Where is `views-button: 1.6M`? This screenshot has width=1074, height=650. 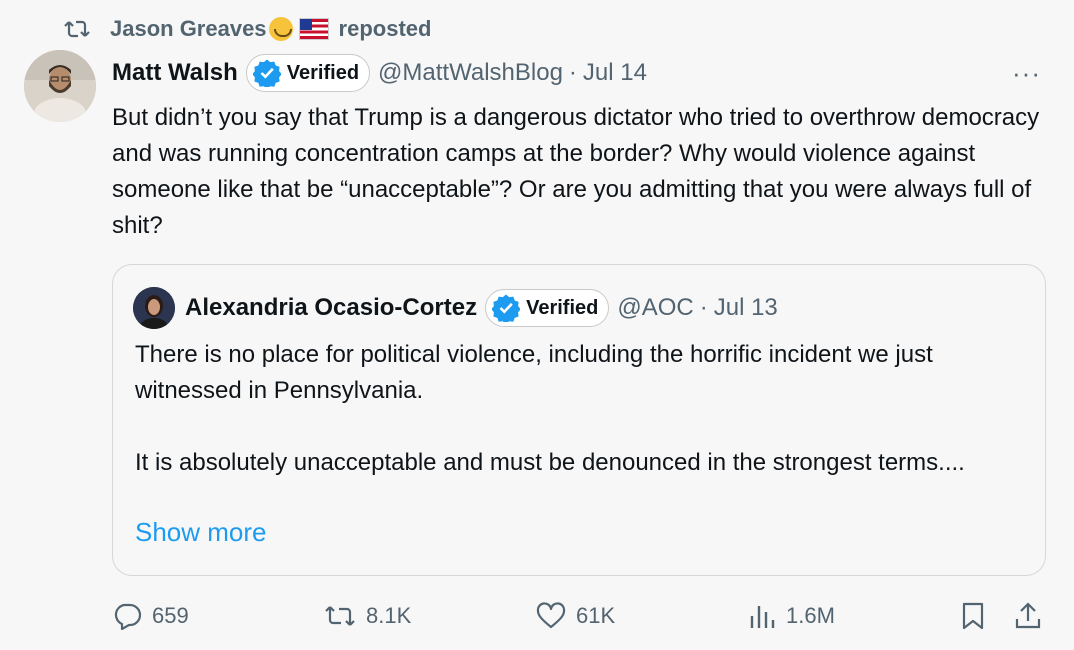 views-button: 1.6M is located at coordinates (791, 616).